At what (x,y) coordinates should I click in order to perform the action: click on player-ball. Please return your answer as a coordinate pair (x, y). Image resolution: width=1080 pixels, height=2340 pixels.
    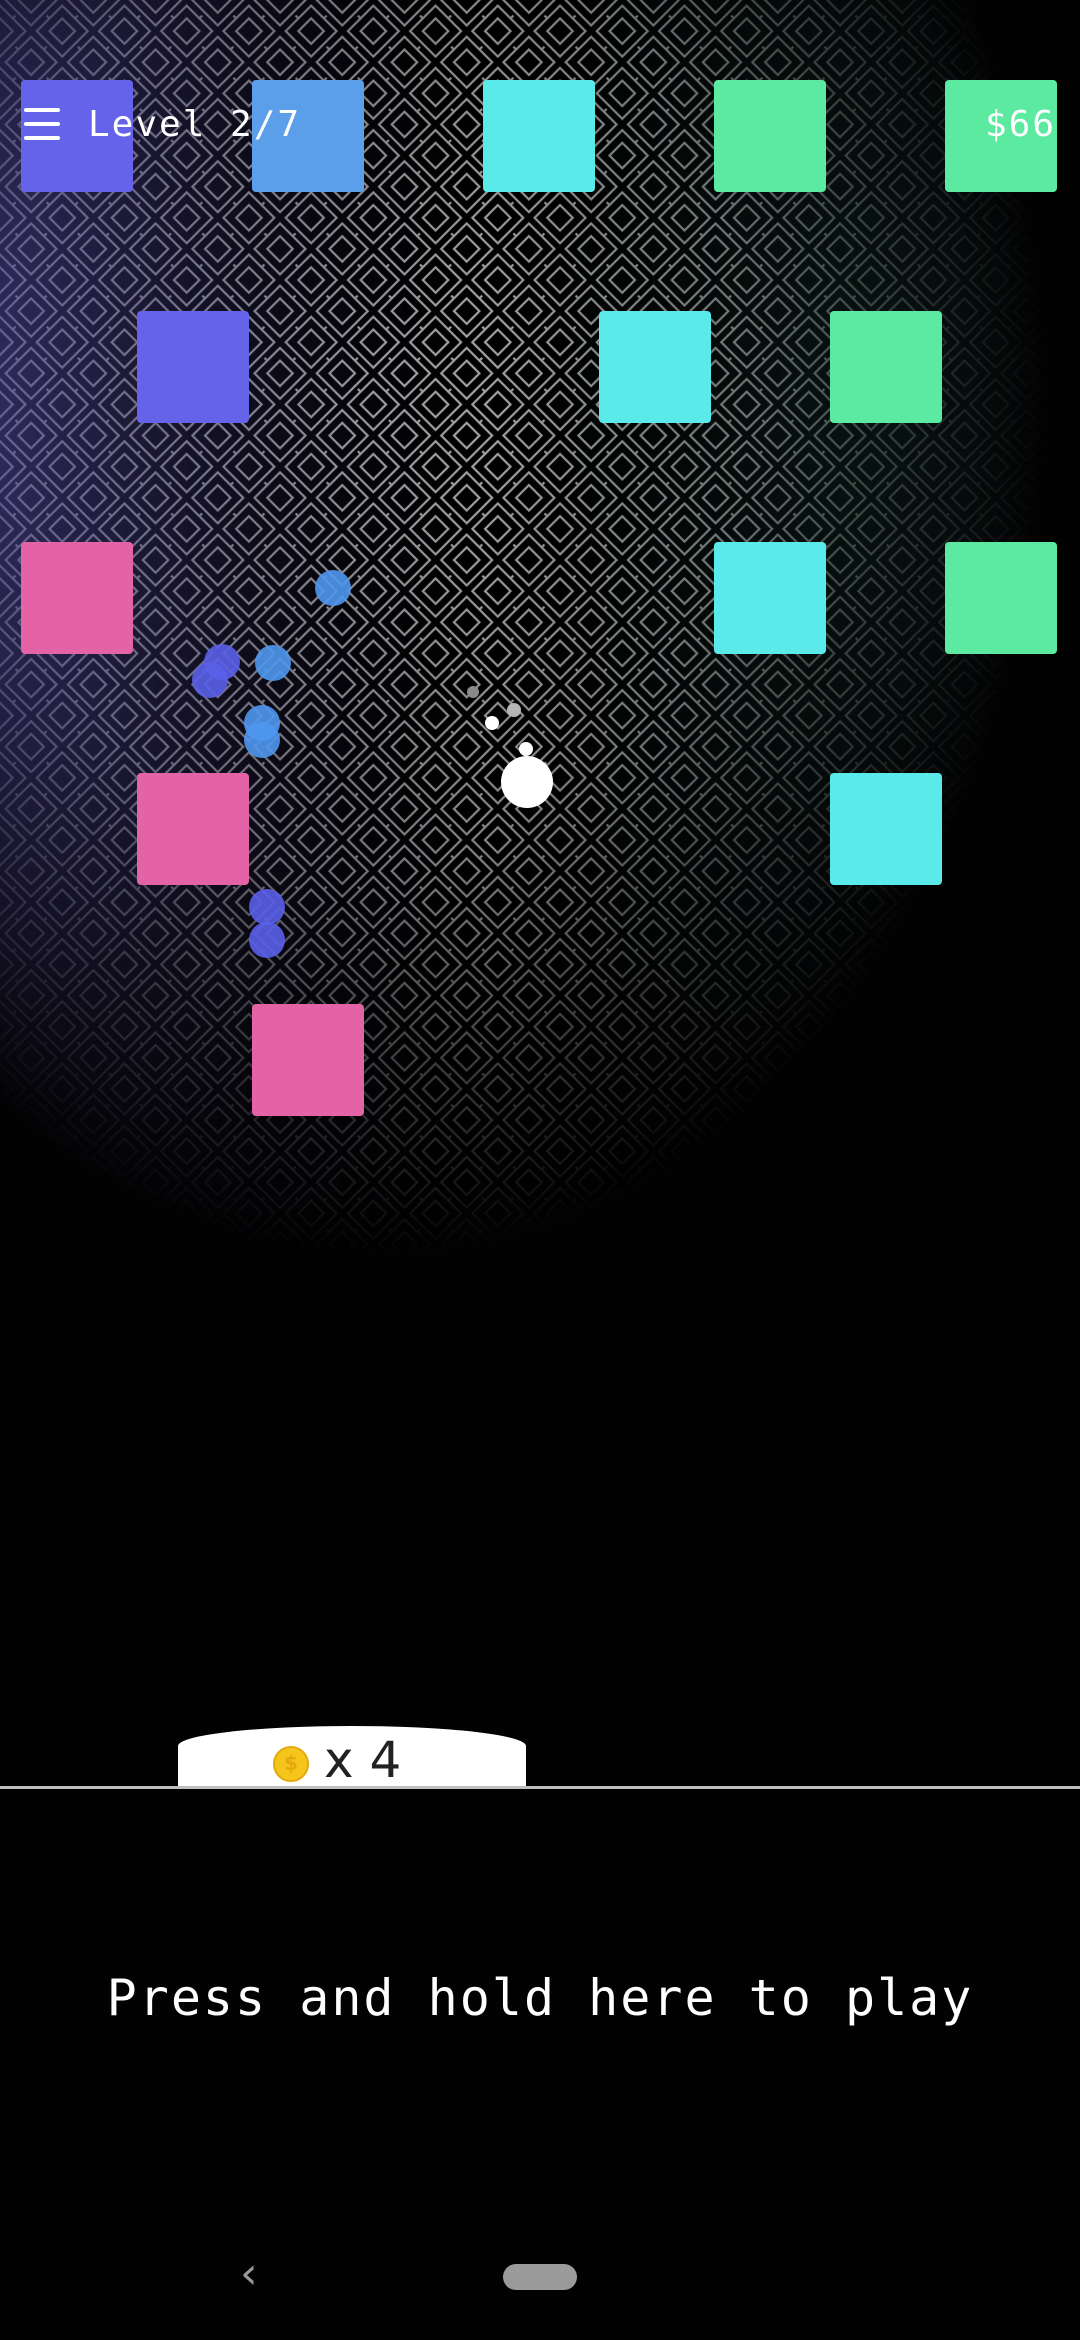
    Looking at the image, I should click on (527, 782).